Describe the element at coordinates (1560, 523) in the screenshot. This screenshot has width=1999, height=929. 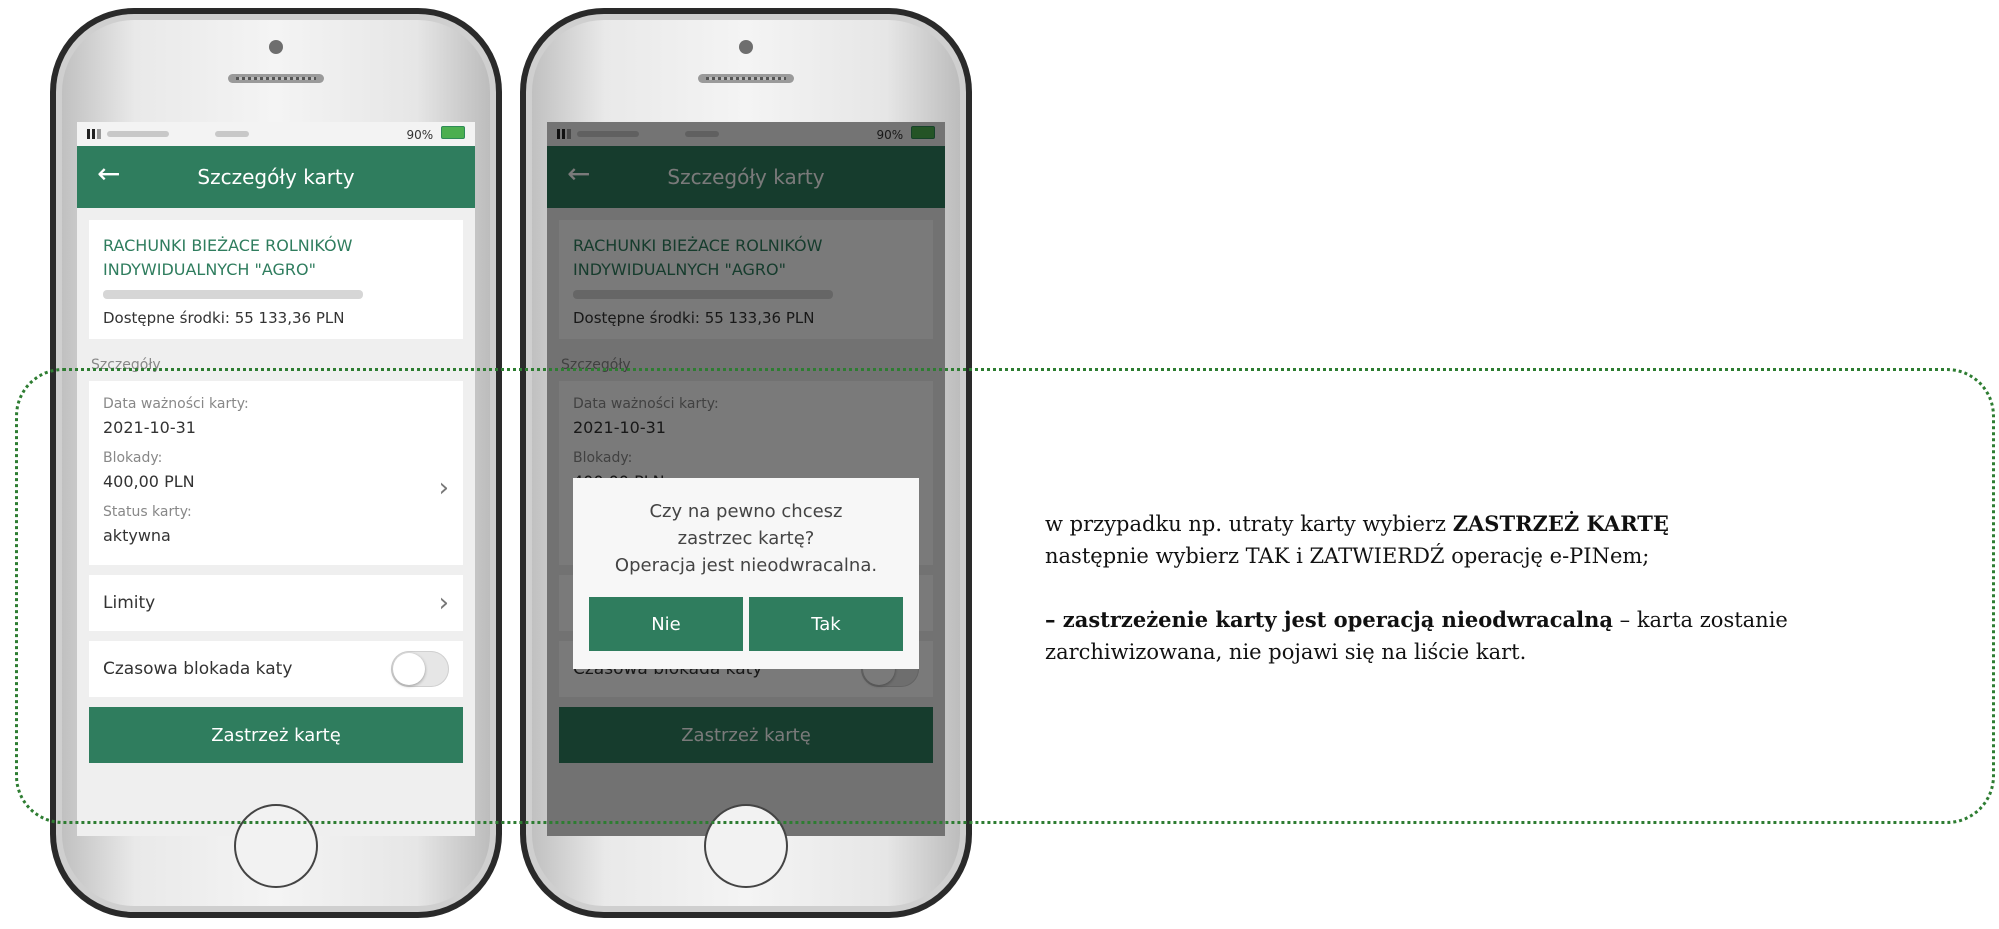
I see `instruction-bold: ZASTRZEŻ KARTĘ` at that location.